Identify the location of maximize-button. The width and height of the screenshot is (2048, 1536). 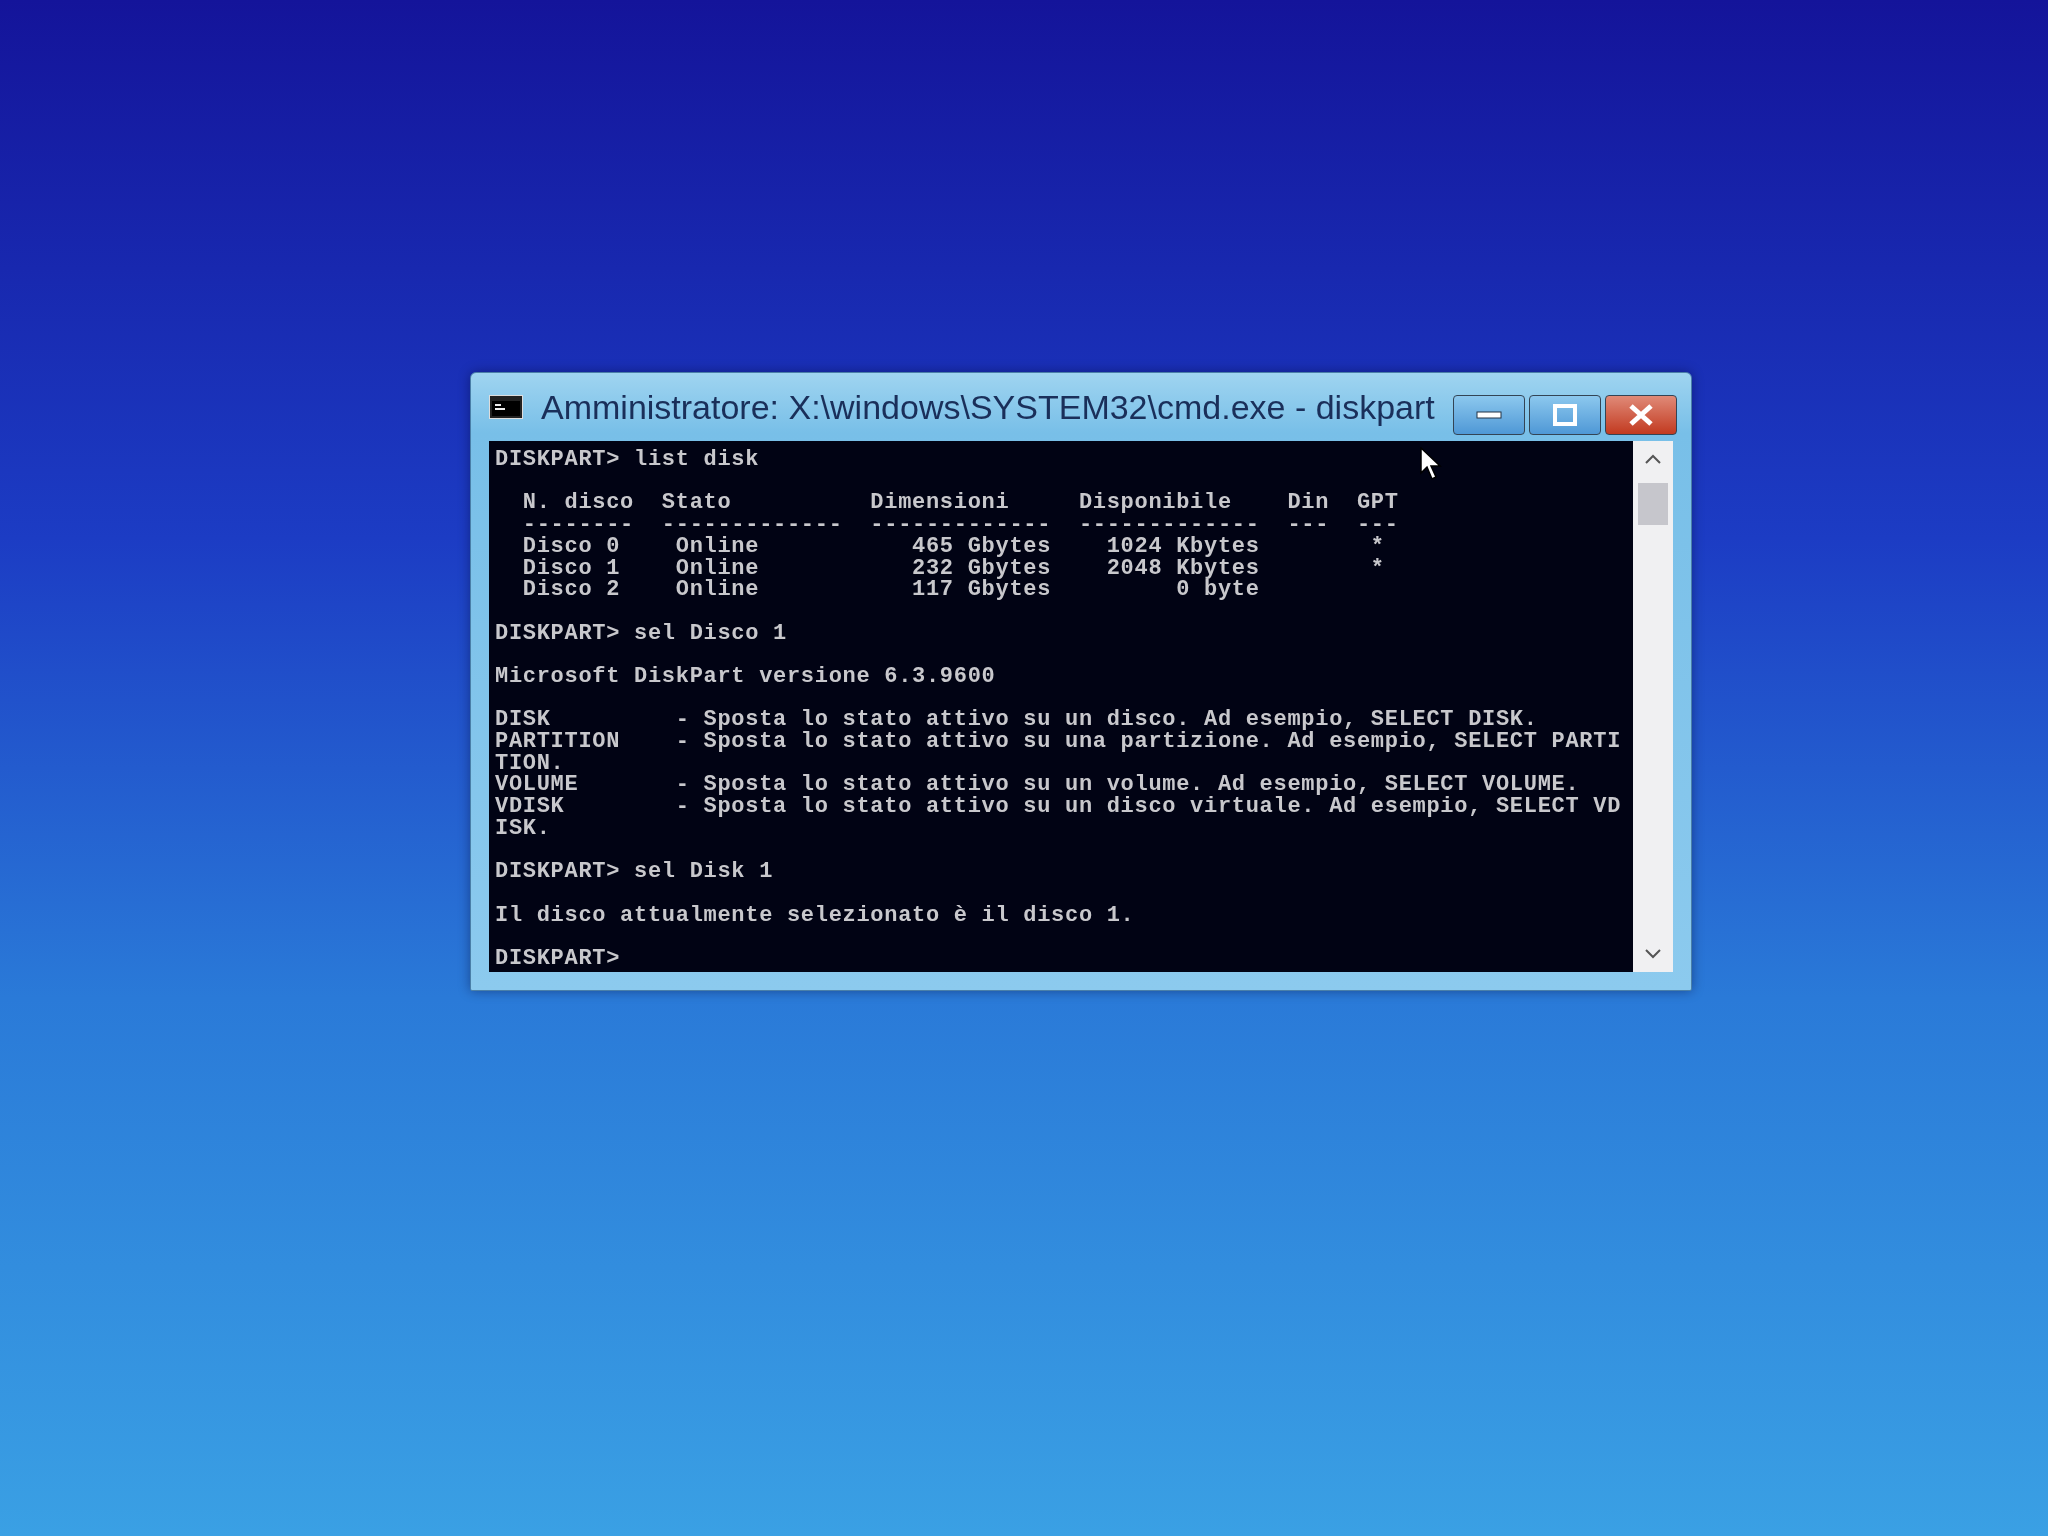
(1564, 415).